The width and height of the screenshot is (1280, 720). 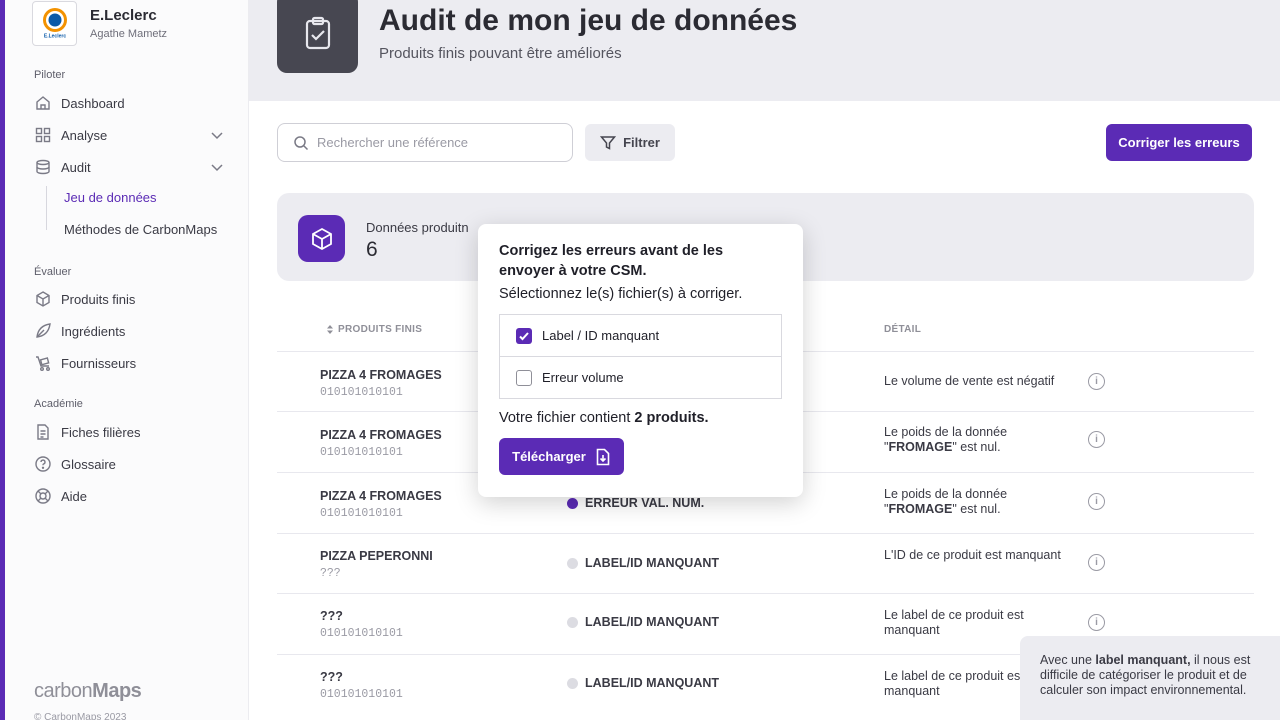 I want to click on correct-errors-button: Corriger les erreurs, so click(x=1179, y=142).